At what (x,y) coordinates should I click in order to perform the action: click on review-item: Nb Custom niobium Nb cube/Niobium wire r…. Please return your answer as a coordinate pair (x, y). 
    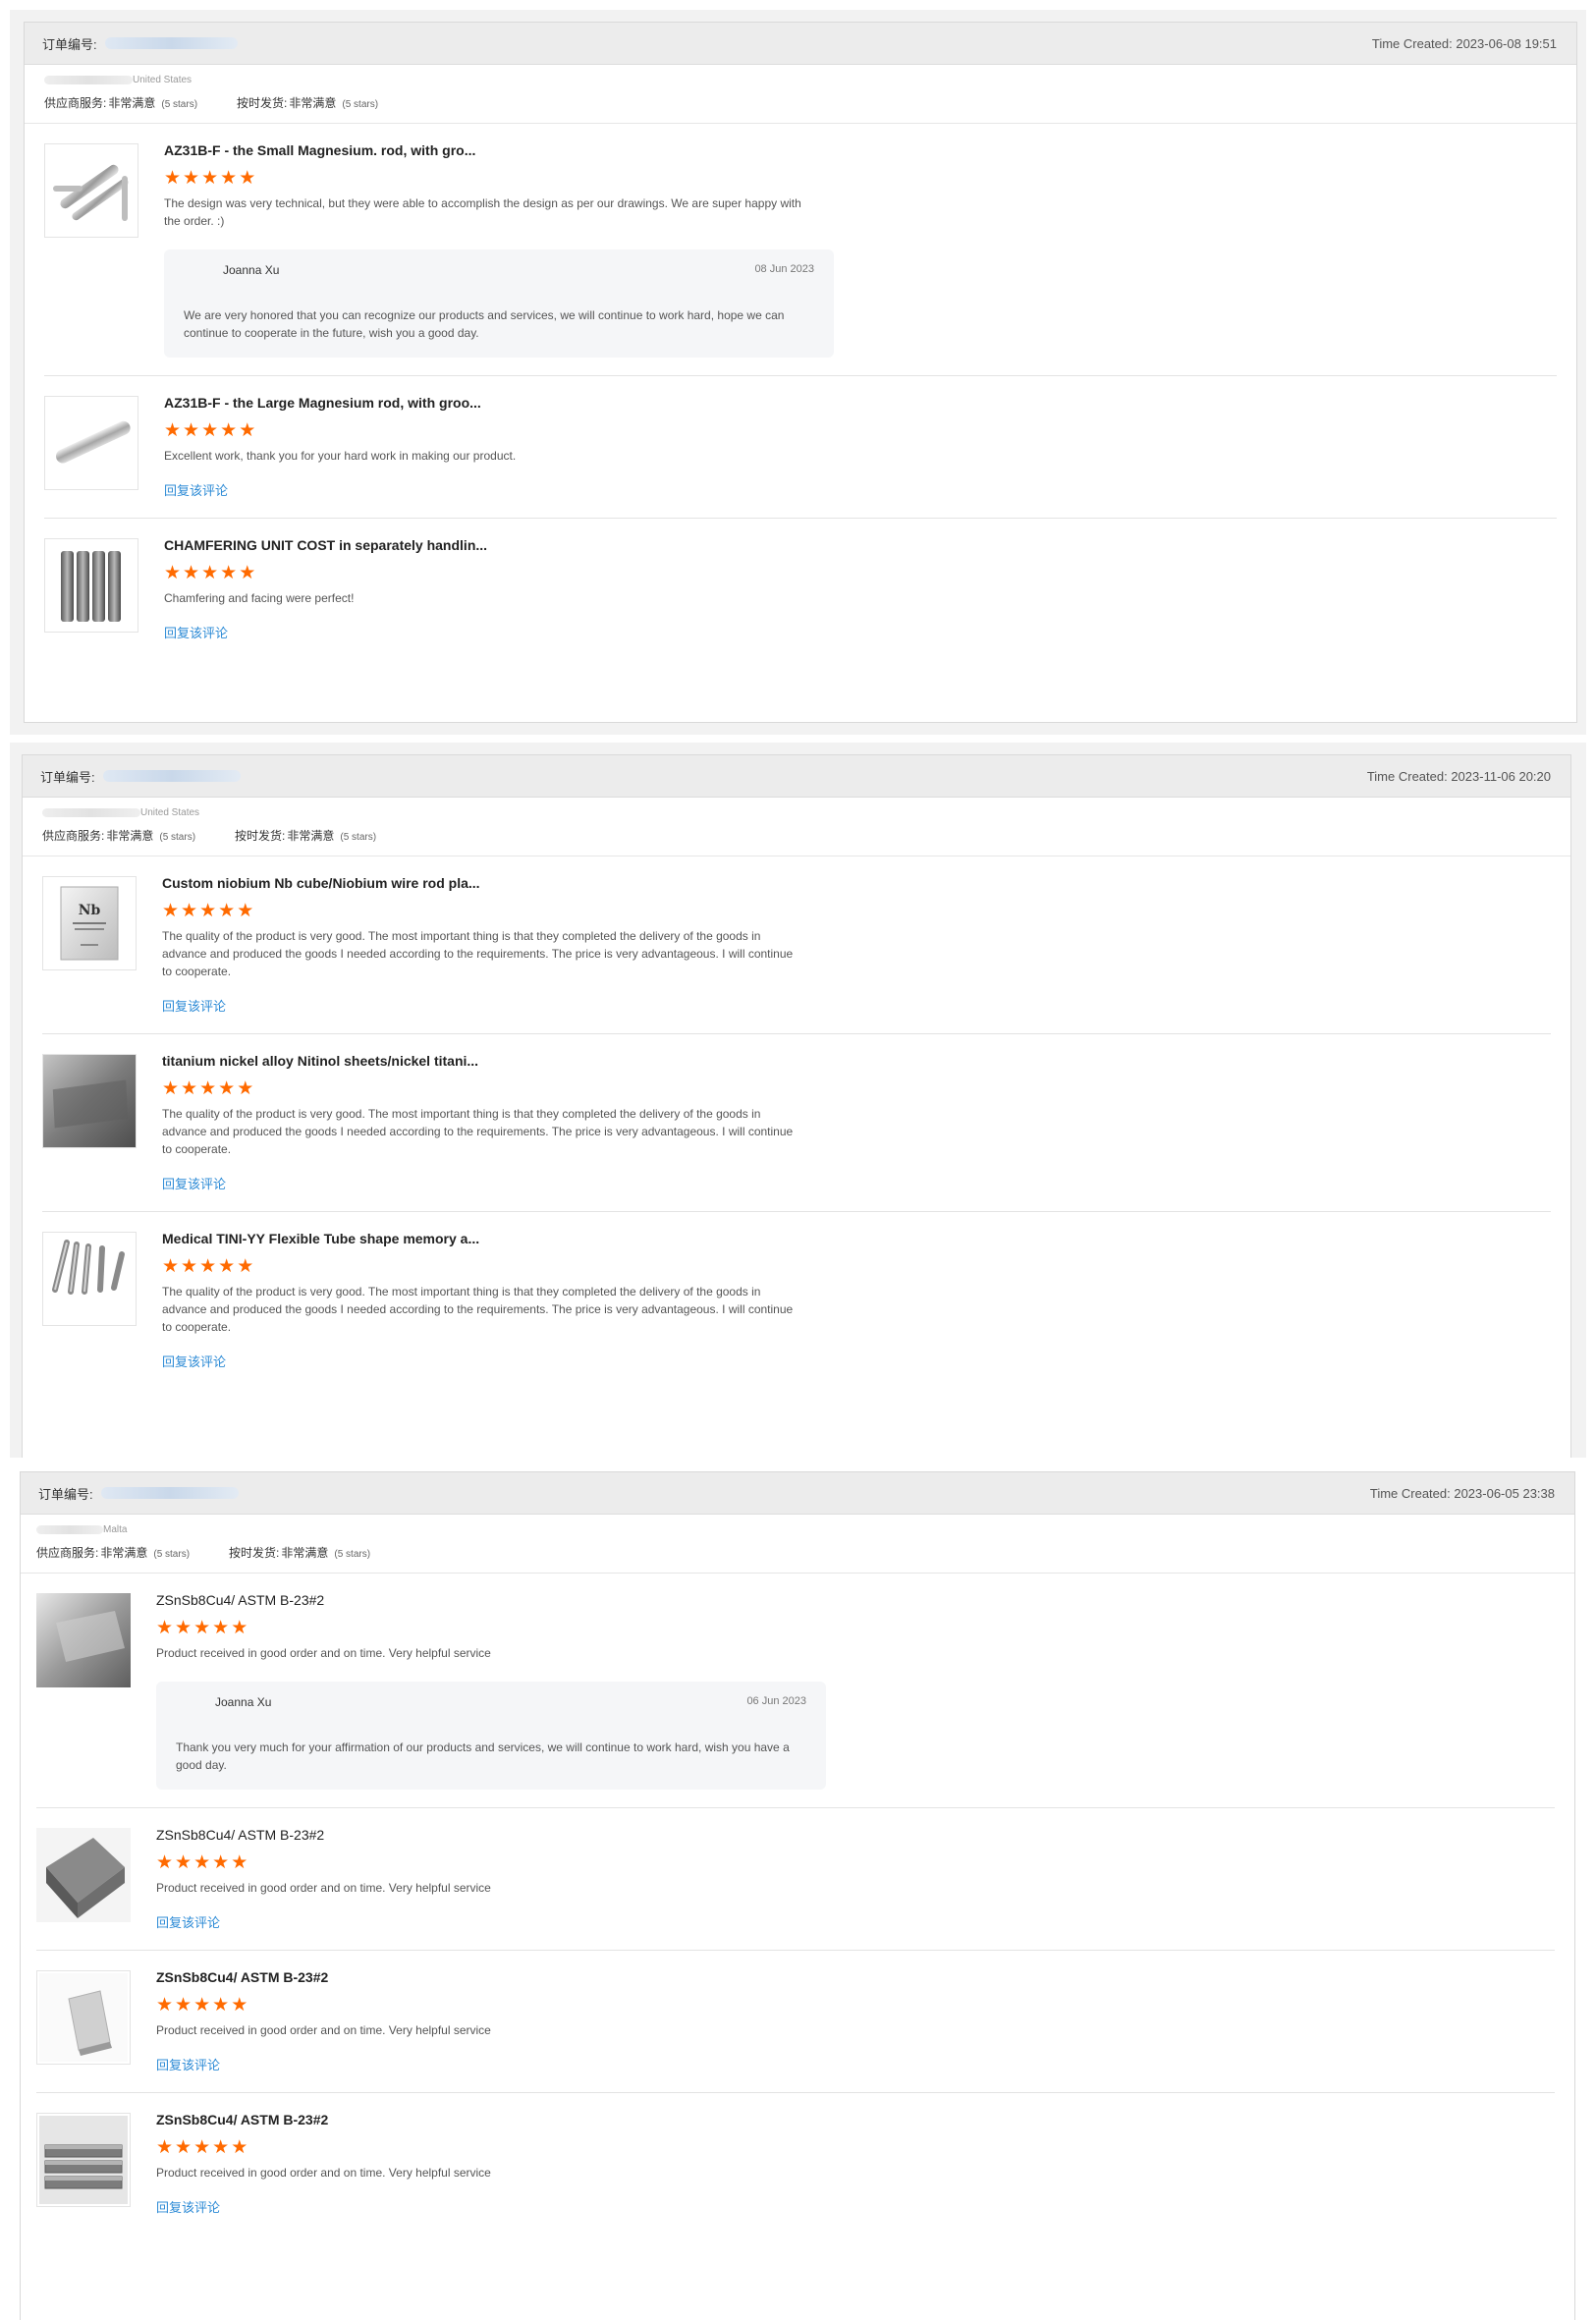
    Looking at the image, I should click on (796, 945).